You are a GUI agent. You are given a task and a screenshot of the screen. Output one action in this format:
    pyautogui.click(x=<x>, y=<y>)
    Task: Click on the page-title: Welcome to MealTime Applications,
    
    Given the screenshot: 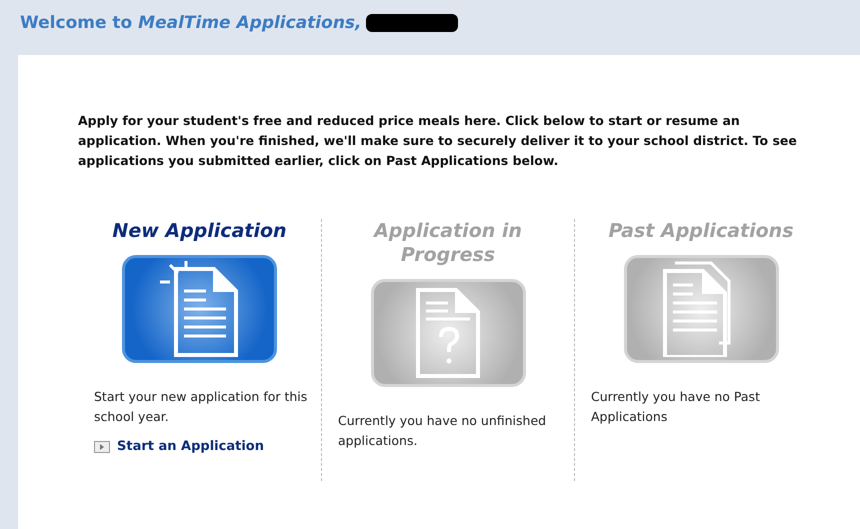 What is the action you would take?
    pyautogui.click(x=191, y=23)
    